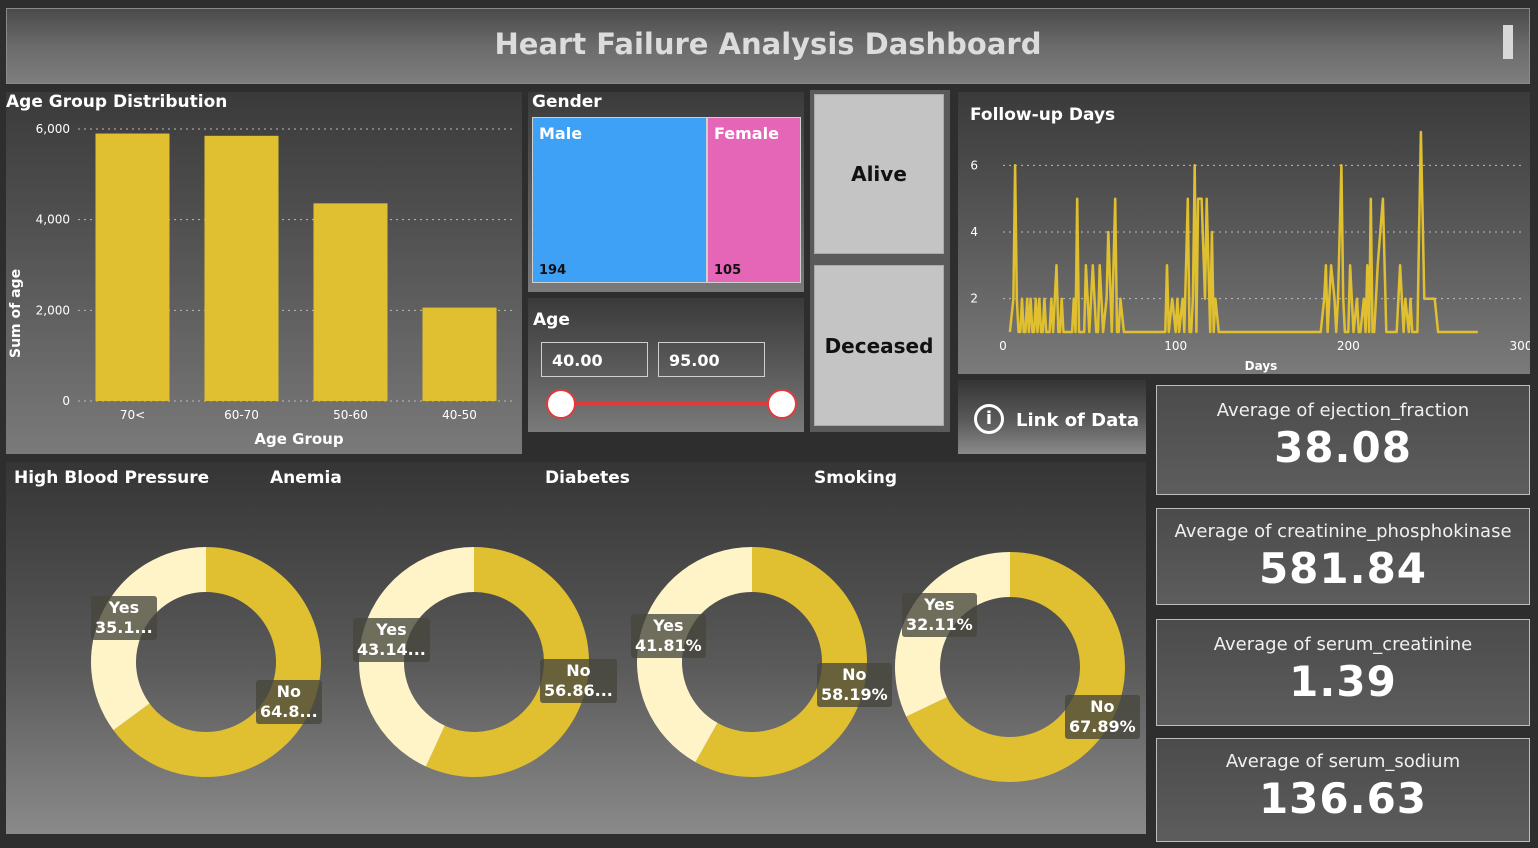 This screenshot has width=1538, height=848. I want to click on kpi-serum-sodium: Average of serum_sodium 136.63, so click(1343, 790).